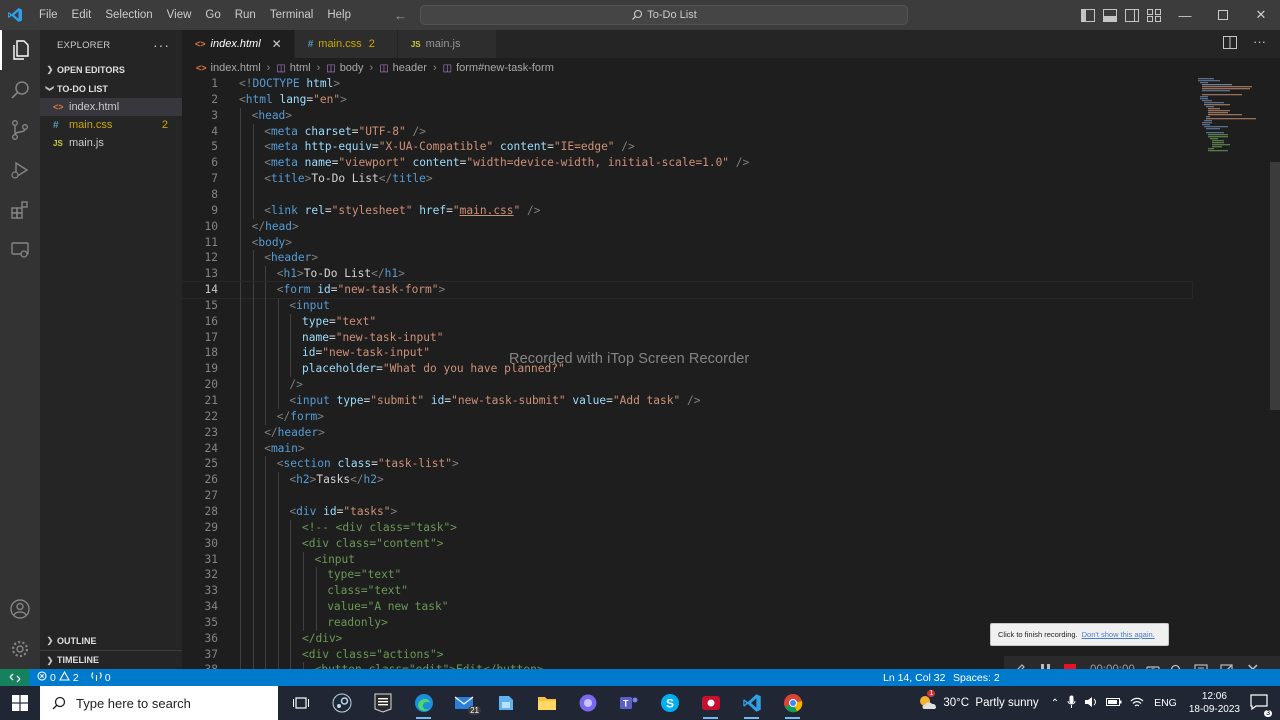 This screenshot has width=1280, height=720. Describe the element at coordinates (687, 194) in the screenshot. I see `code-line: 8` at that location.